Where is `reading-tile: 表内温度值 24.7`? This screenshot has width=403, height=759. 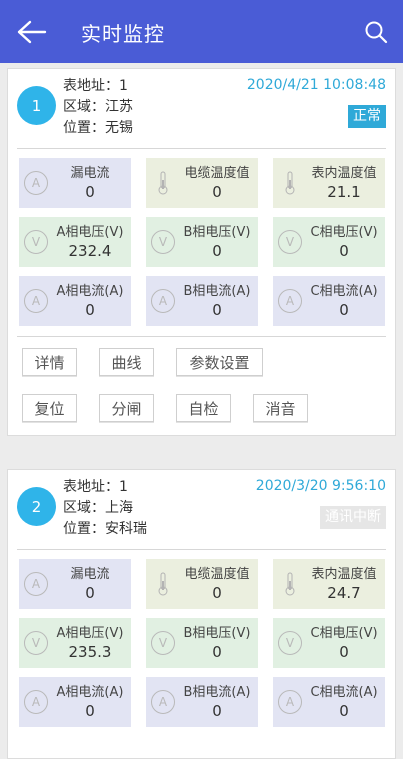 reading-tile: 表内温度值 24.7 is located at coordinates (329, 584).